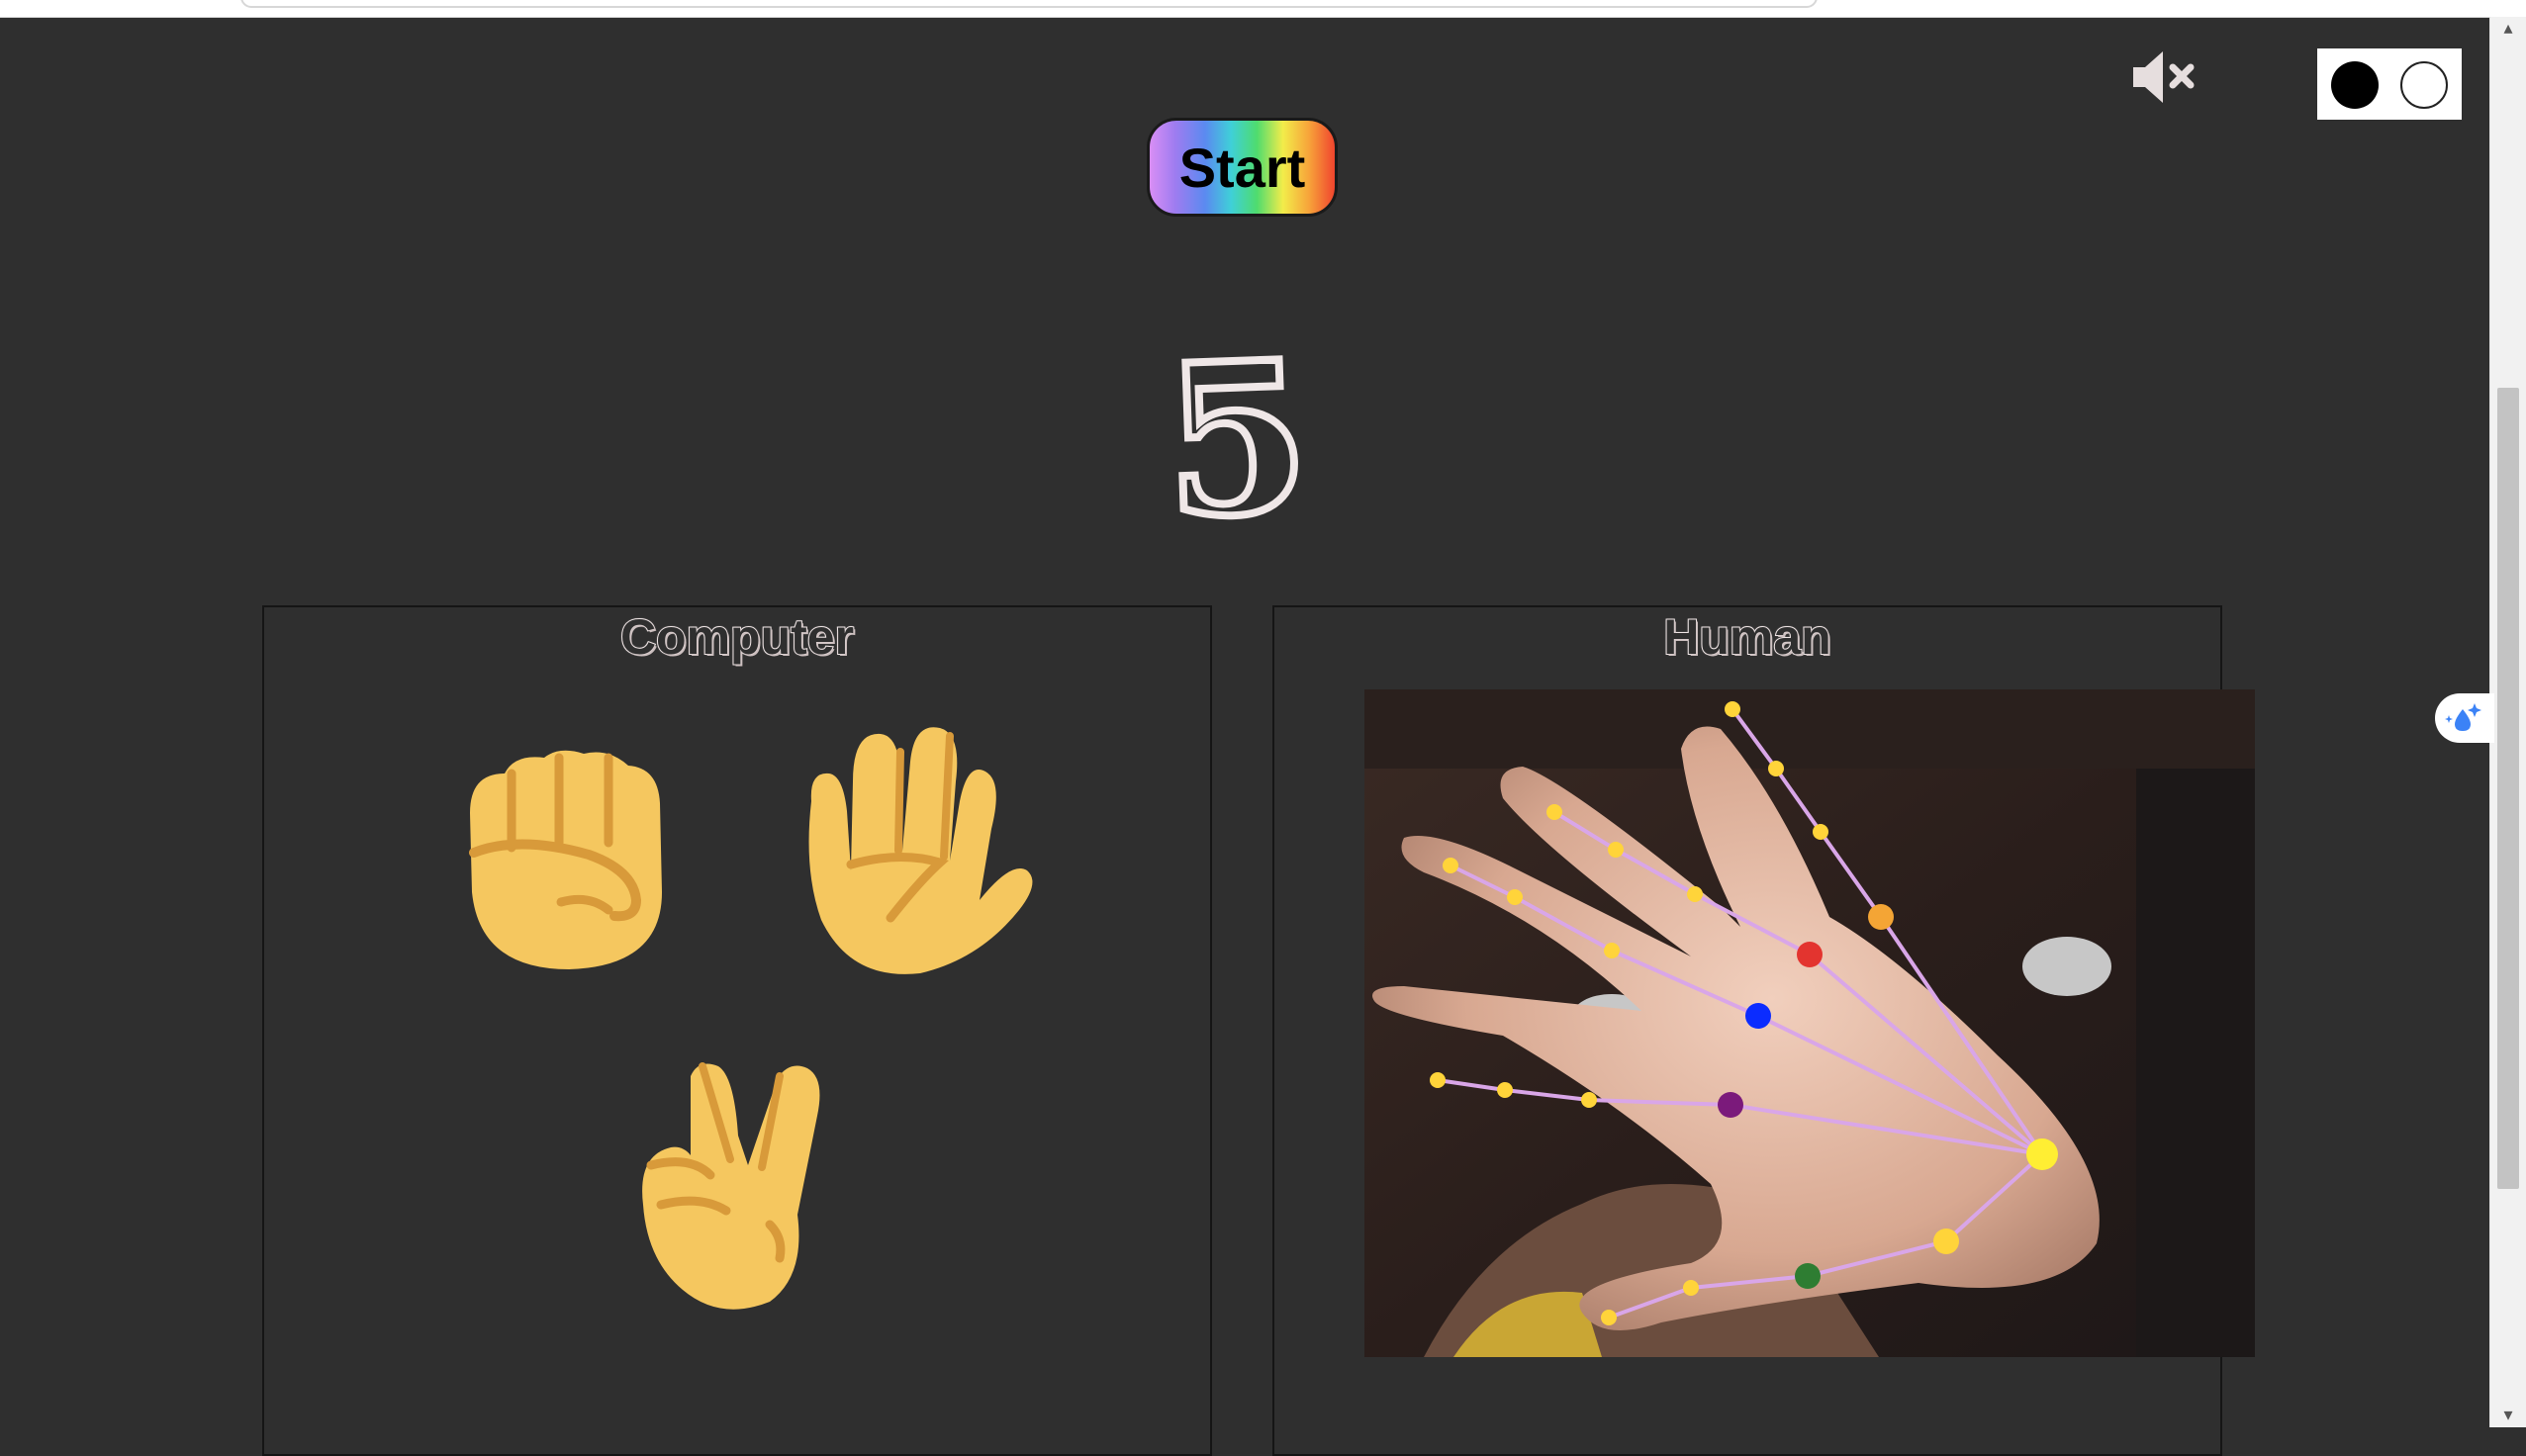  Describe the element at coordinates (1237, 440) in the screenshot. I see `countdown-number: 5` at that location.